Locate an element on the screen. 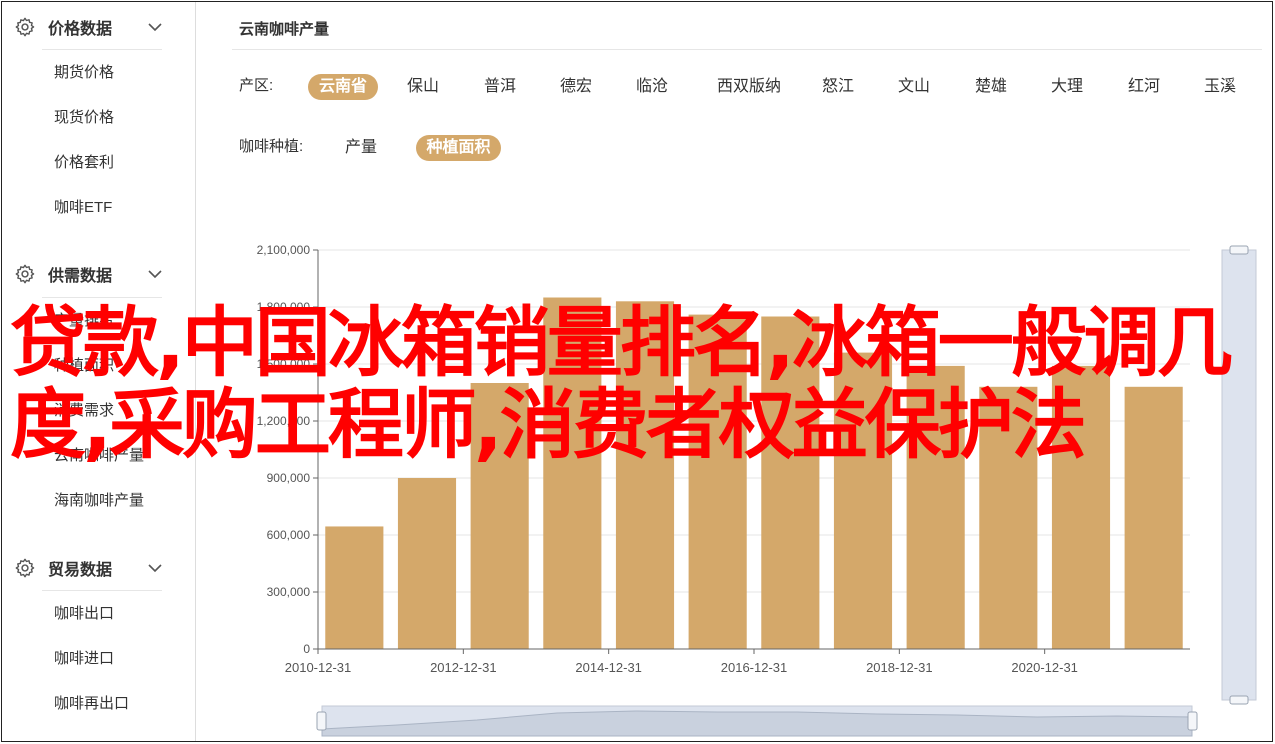 The width and height of the screenshot is (1275, 744). x-tick-label: 2018-12-31 is located at coordinates (899, 667).